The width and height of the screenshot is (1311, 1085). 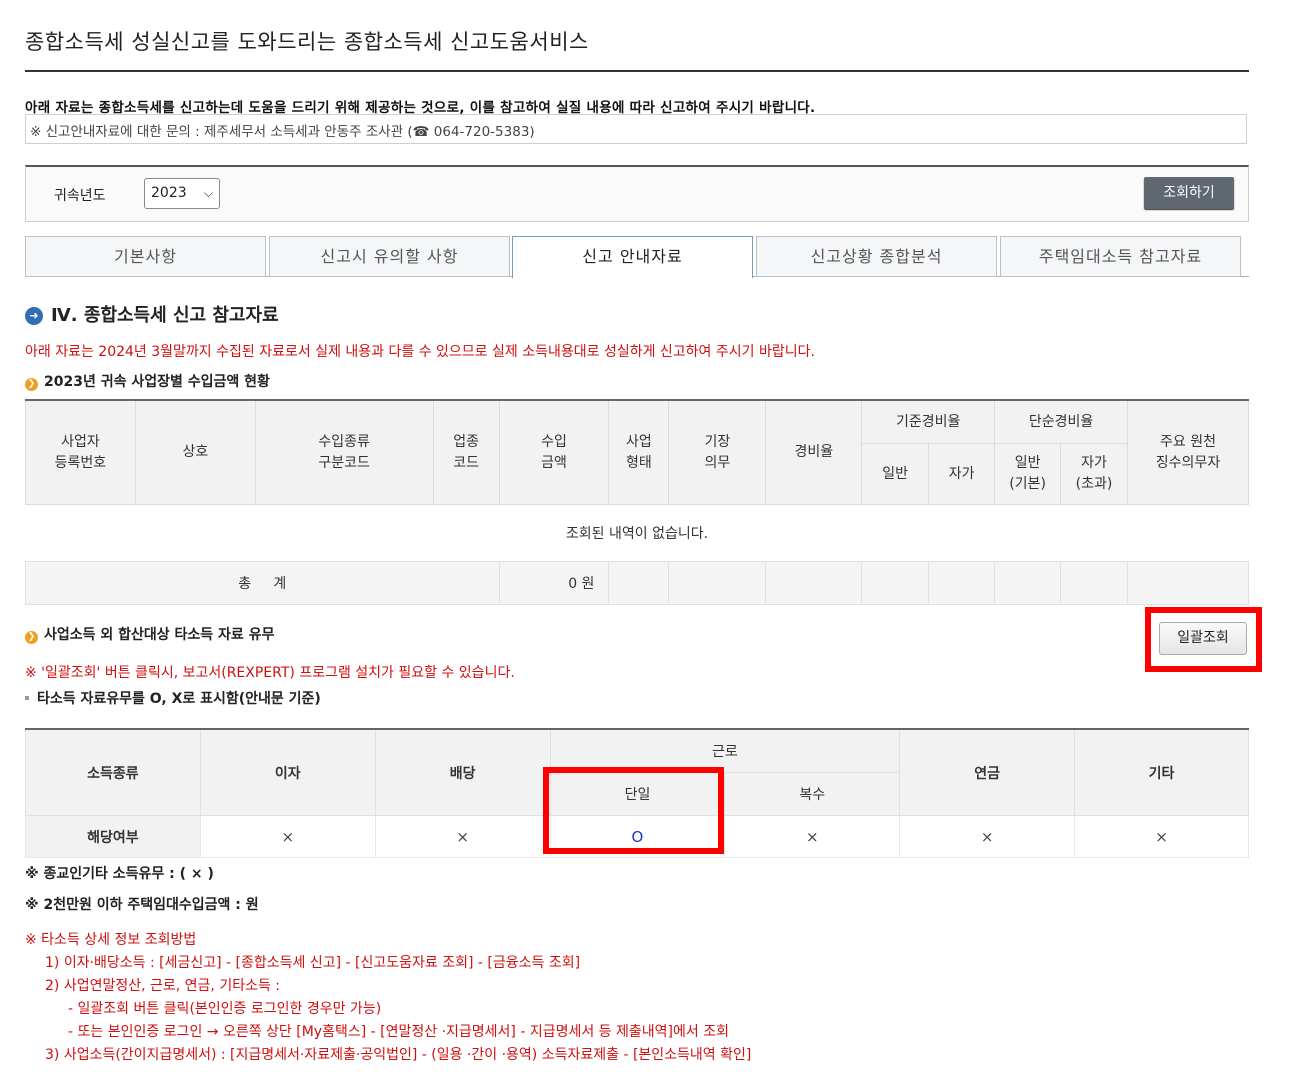 I want to click on th-pension: 연금, so click(x=987, y=772).